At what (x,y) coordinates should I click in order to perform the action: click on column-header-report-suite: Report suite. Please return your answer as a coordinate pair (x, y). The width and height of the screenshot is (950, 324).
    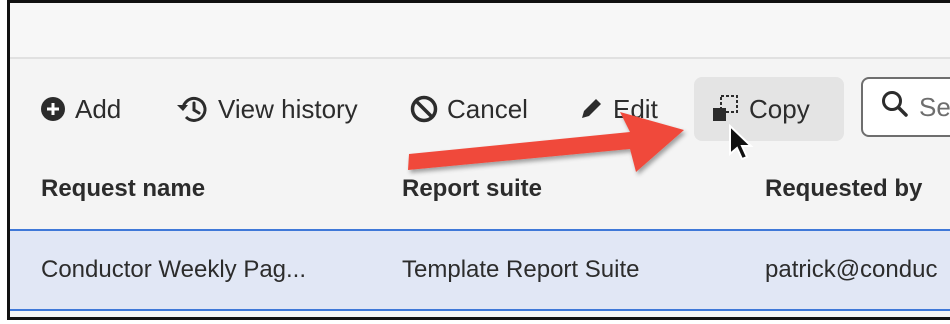
    Looking at the image, I should click on (472, 189).